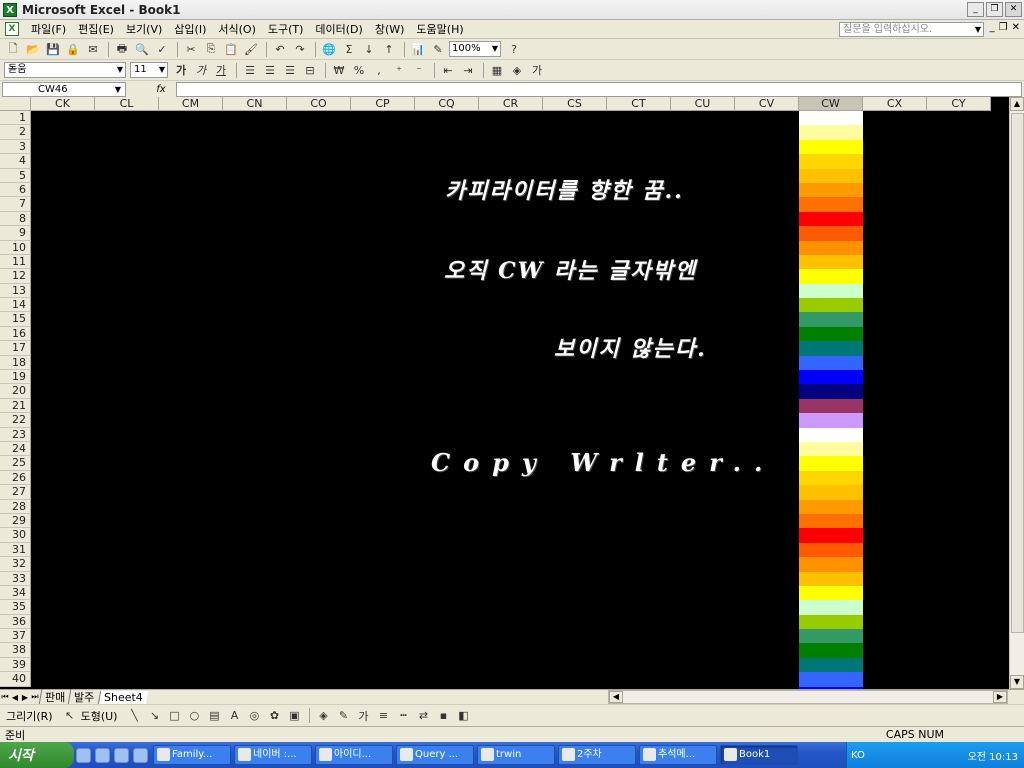 Image resolution: width=1024 pixels, height=768 pixels. Describe the element at coordinates (29, 716) in the screenshot. I see `draw-menu-button: 그리기(R)` at that location.